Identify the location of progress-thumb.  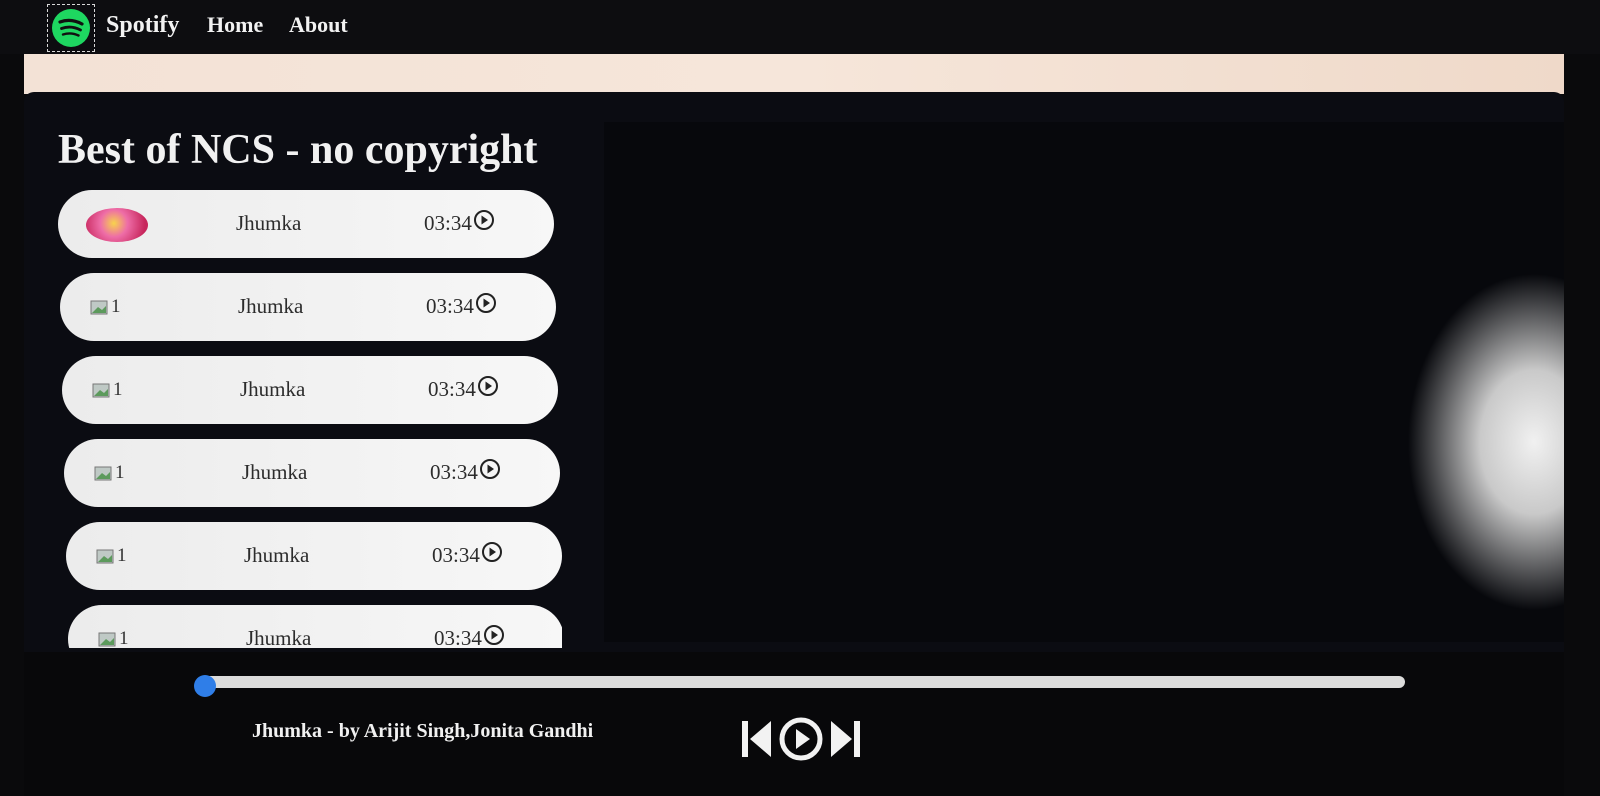
(205, 686).